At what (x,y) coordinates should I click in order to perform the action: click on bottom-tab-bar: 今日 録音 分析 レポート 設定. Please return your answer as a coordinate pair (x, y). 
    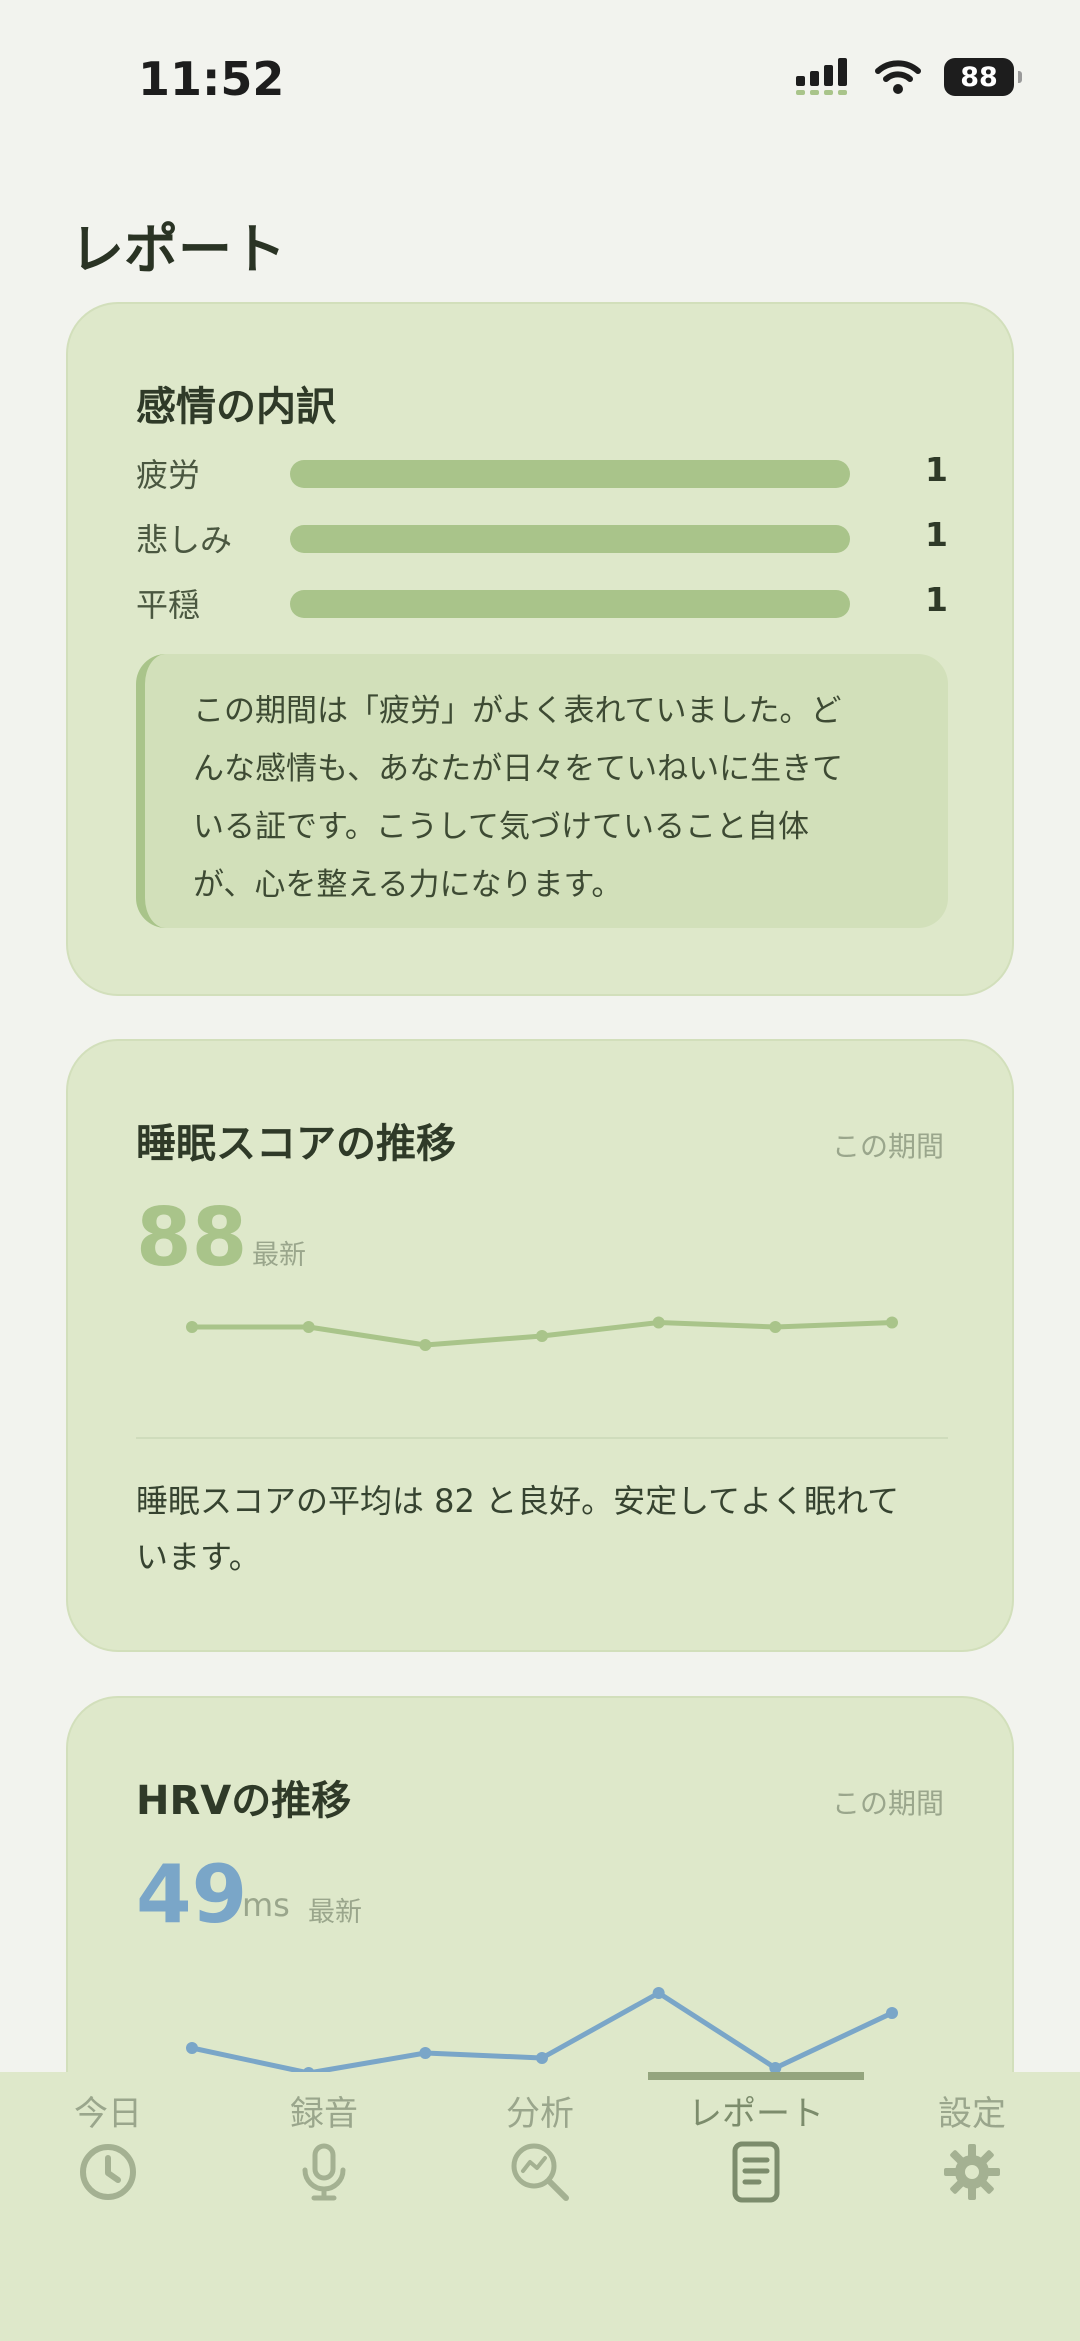
    Looking at the image, I should click on (540, 2206).